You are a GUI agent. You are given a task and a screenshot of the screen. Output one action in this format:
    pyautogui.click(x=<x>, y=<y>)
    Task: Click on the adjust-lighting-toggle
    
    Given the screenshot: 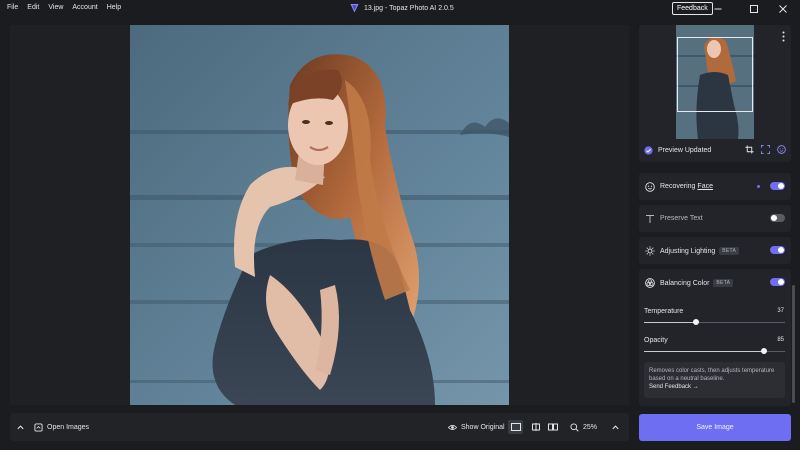 What is the action you would take?
    pyautogui.click(x=777, y=250)
    